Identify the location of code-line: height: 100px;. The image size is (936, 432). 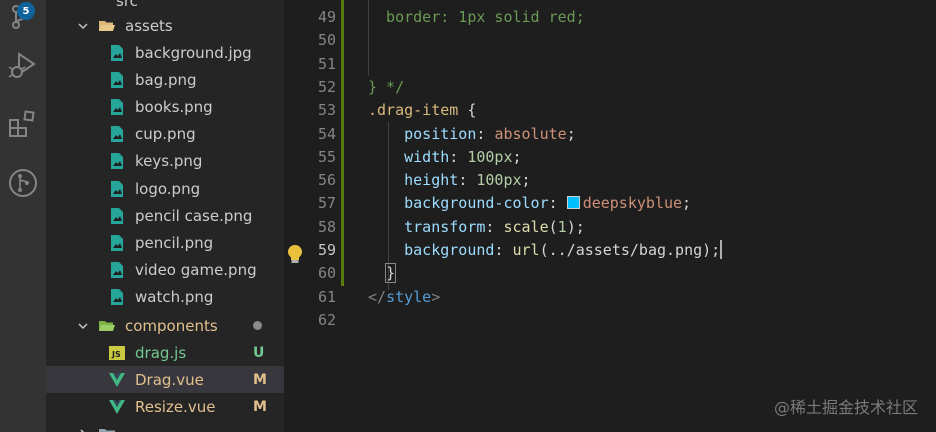
(449, 180).